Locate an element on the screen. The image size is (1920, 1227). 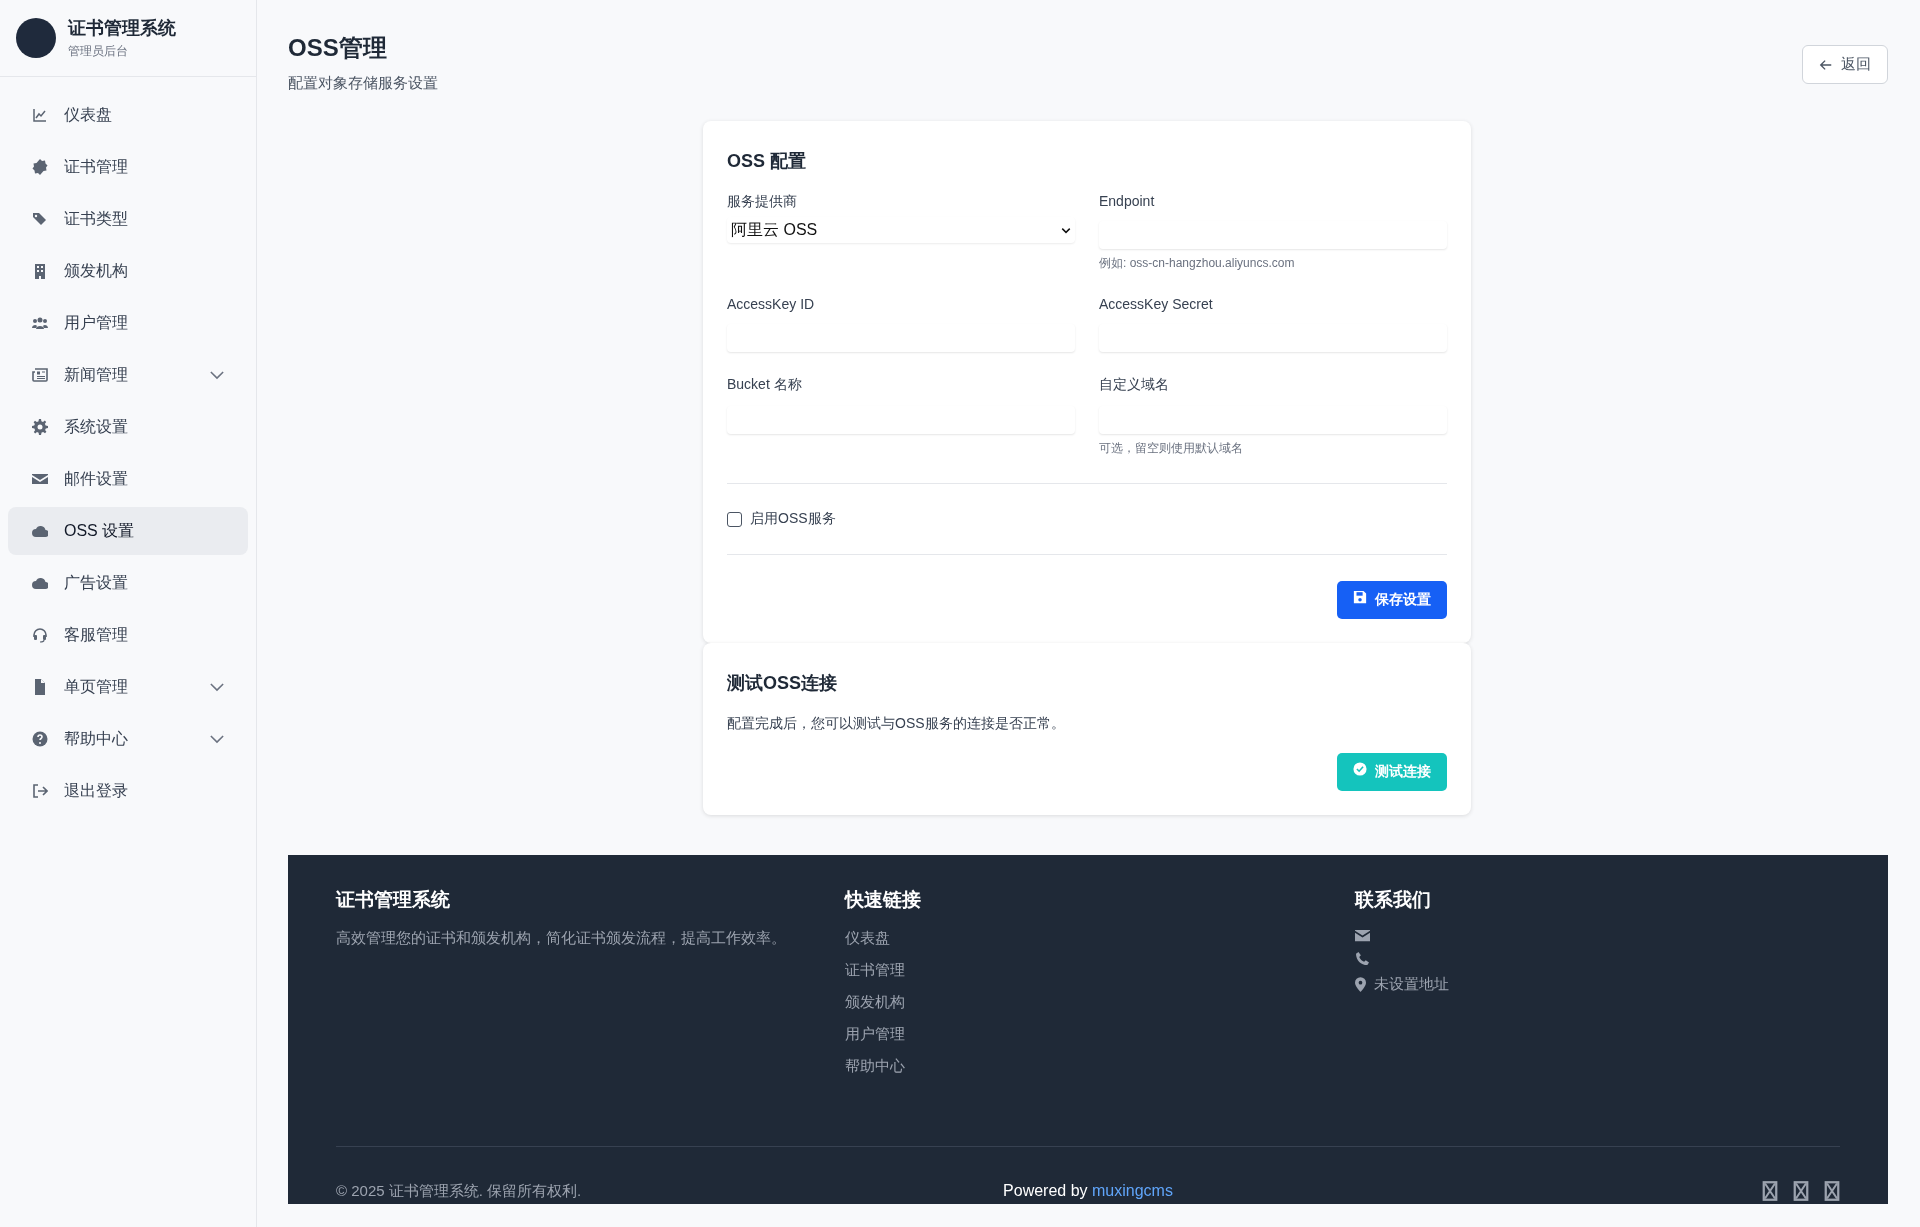
field-label: AccessKey ID is located at coordinates (771, 304).